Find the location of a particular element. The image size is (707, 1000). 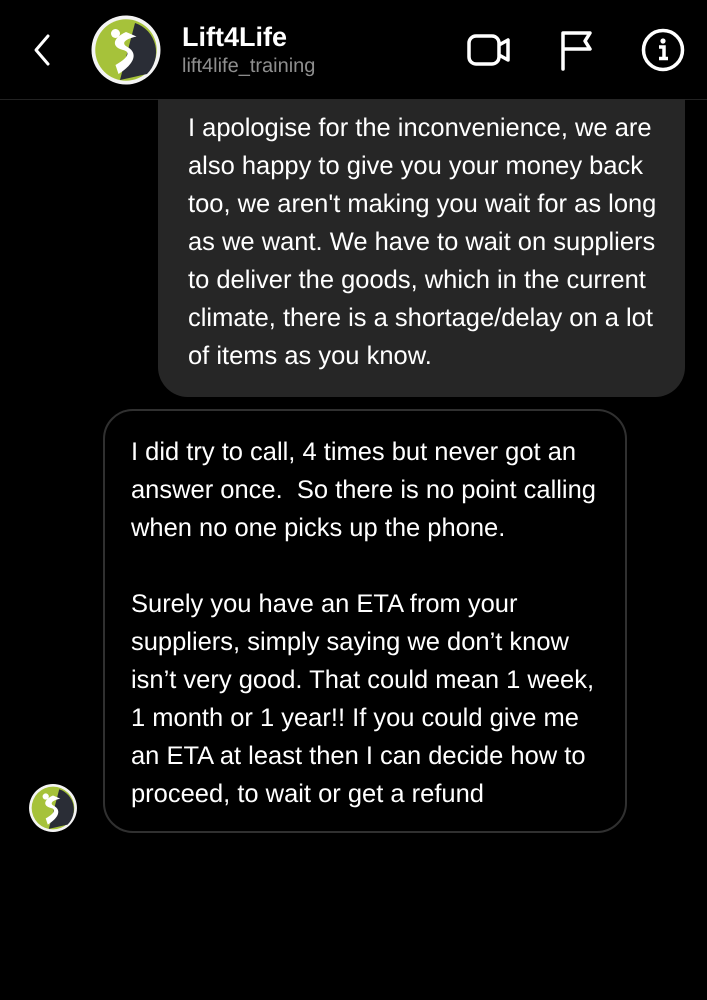

contact-name: Lift4Life is located at coordinates (235, 36).